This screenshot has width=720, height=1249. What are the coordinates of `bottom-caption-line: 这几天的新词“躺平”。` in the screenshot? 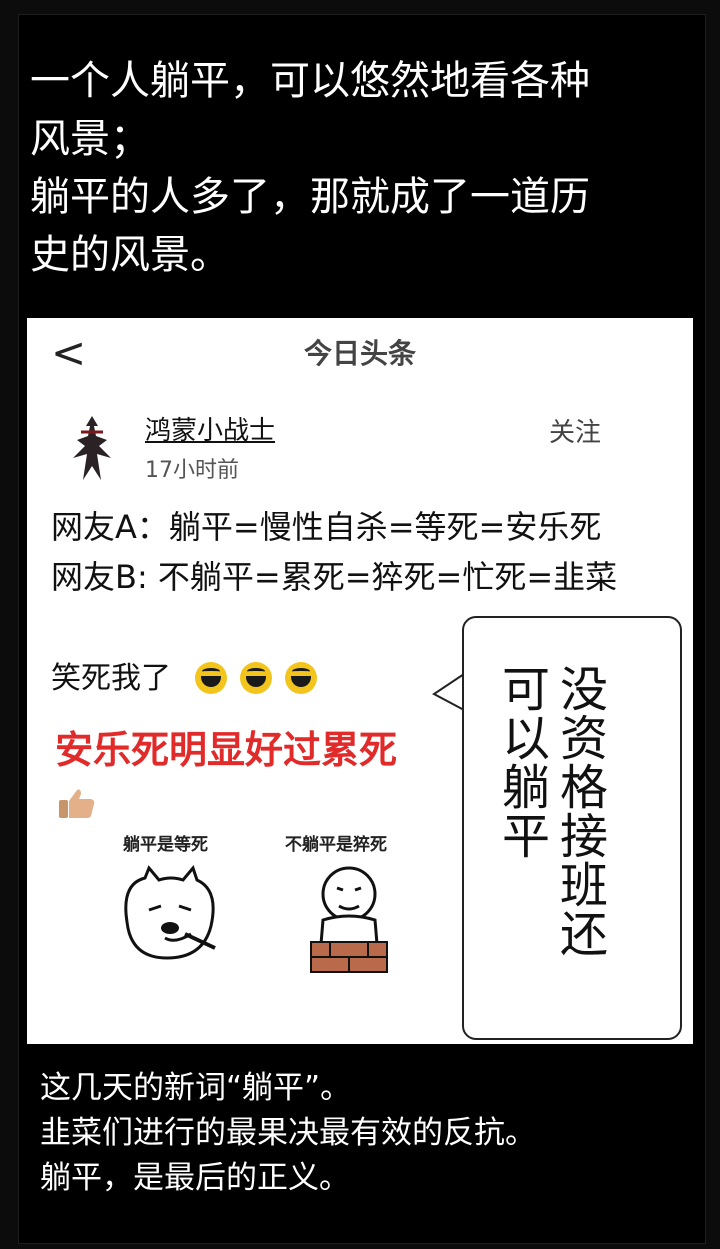 It's located at (196, 1088).